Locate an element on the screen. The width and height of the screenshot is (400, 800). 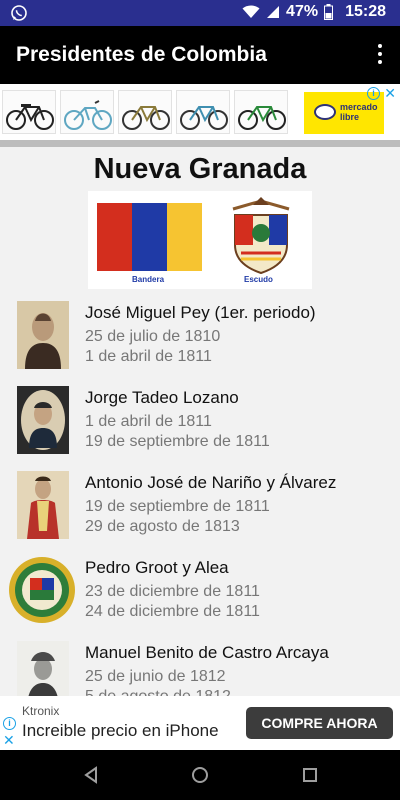
section-title: Nueva Granada is located at coordinates (200, 169).